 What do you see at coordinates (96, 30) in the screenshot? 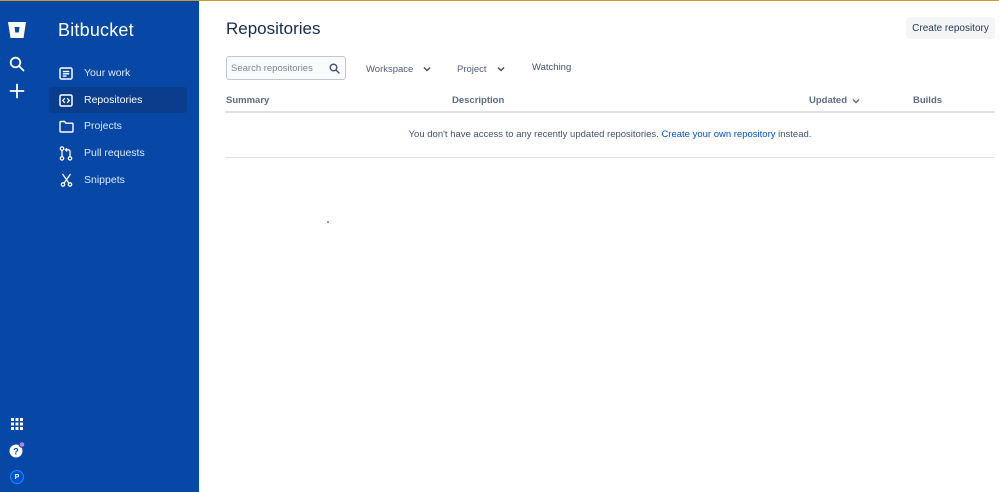
I see `app-name: Bitbucket` at bounding box center [96, 30].